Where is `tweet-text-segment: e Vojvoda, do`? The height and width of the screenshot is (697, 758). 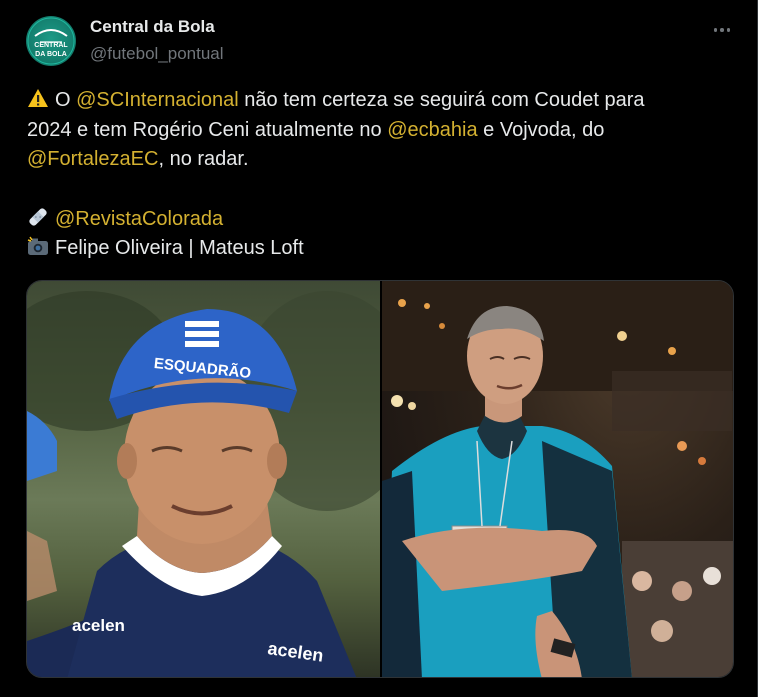
tweet-text-segment: e Vojvoda, do is located at coordinates (541, 129).